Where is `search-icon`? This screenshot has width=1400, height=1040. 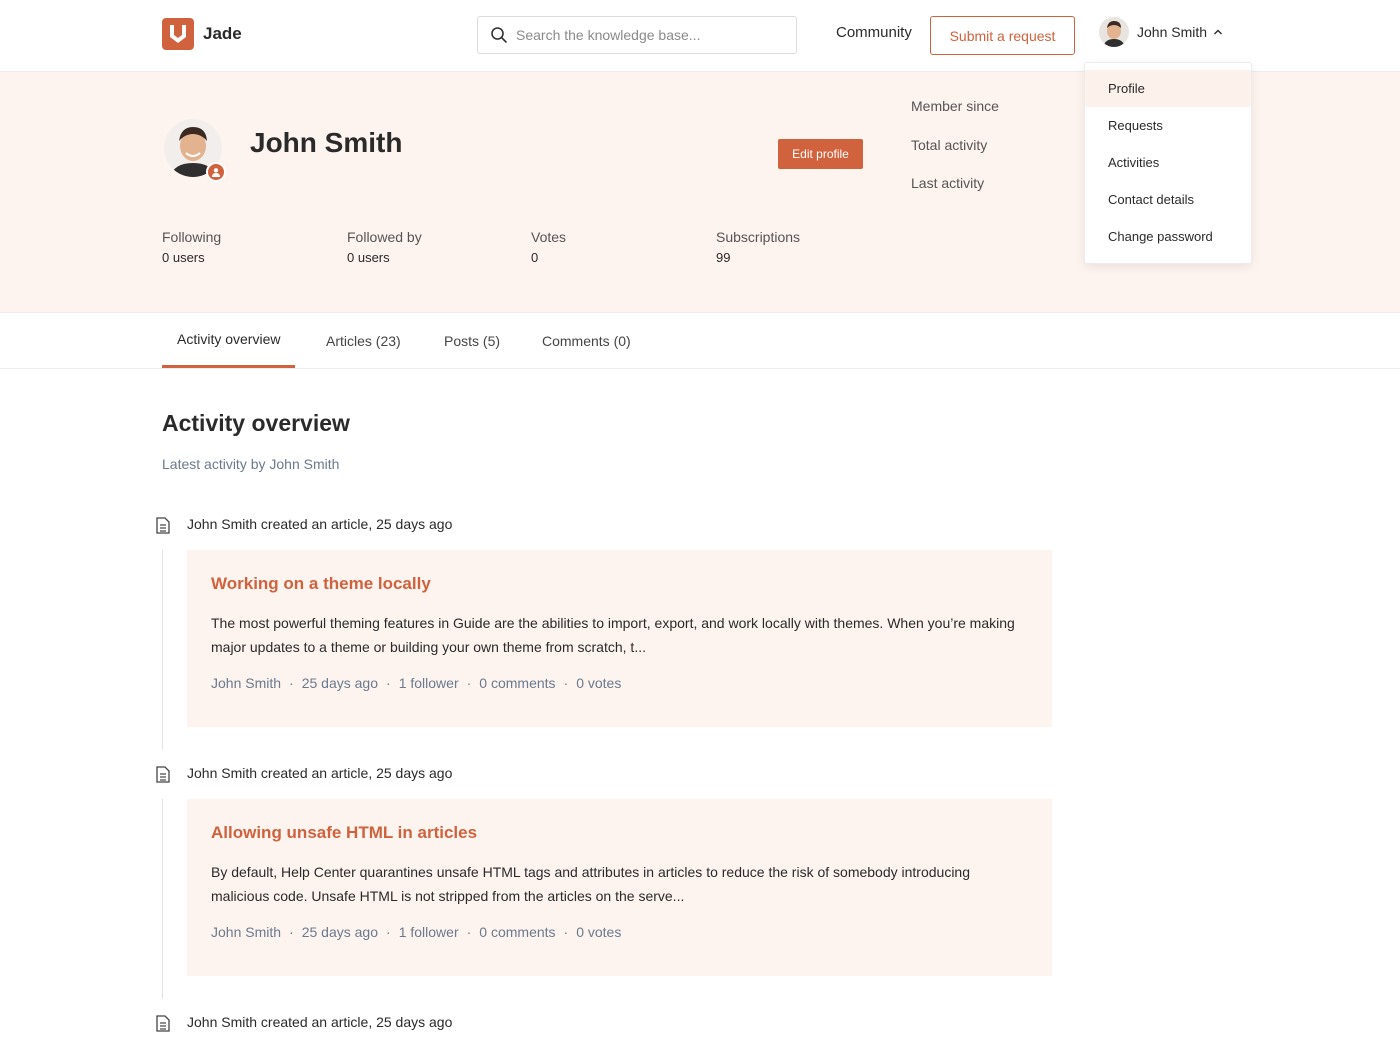 search-icon is located at coordinates (499, 35).